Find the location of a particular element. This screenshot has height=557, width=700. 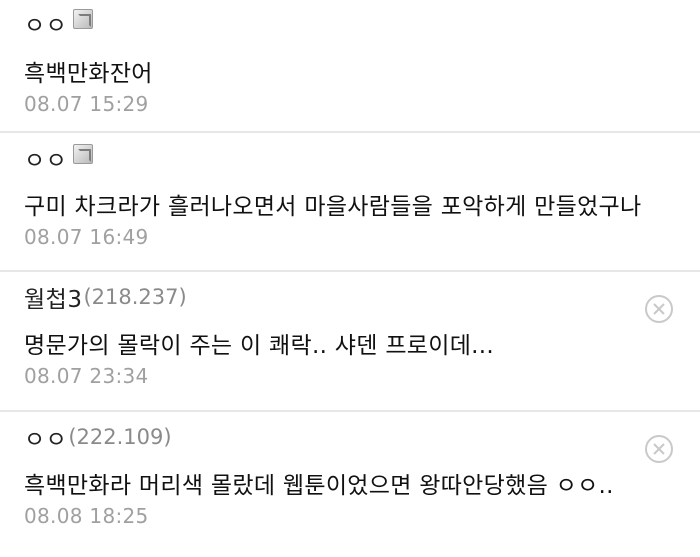

comment-ip: (222.109) is located at coordinates (120, 437).